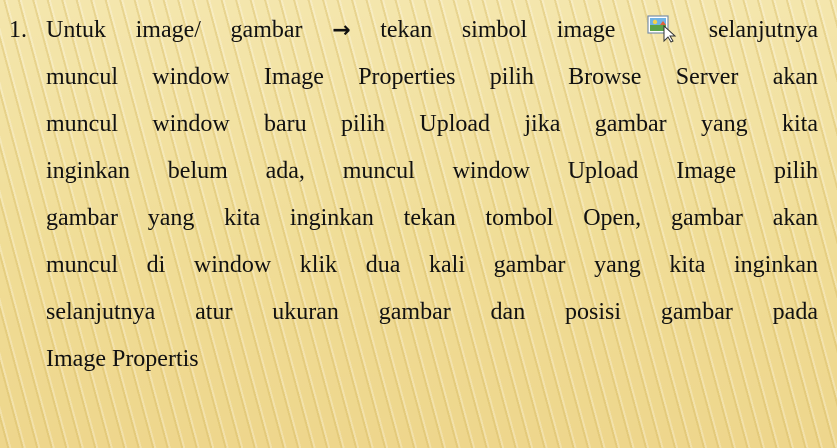 The height and width of the screenshot is (448, 837). Describe the element at coordinates (18, 30) in the screenshot. I see `list-item-number: 1.` at that location.